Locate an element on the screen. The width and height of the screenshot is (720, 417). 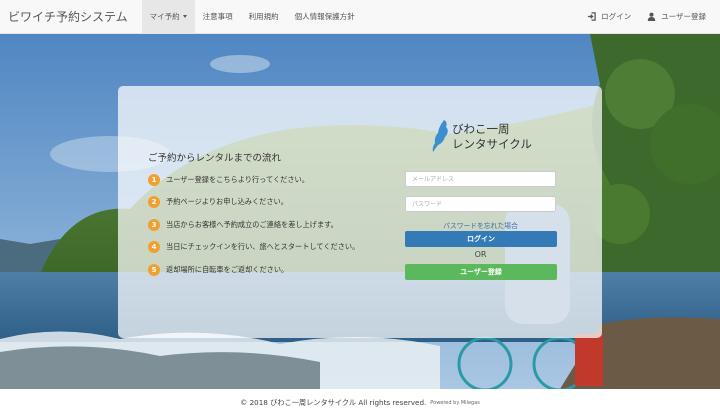
flow-step: 2 予約ページよりお申し込みください。 is located at coordinates (218, 202).